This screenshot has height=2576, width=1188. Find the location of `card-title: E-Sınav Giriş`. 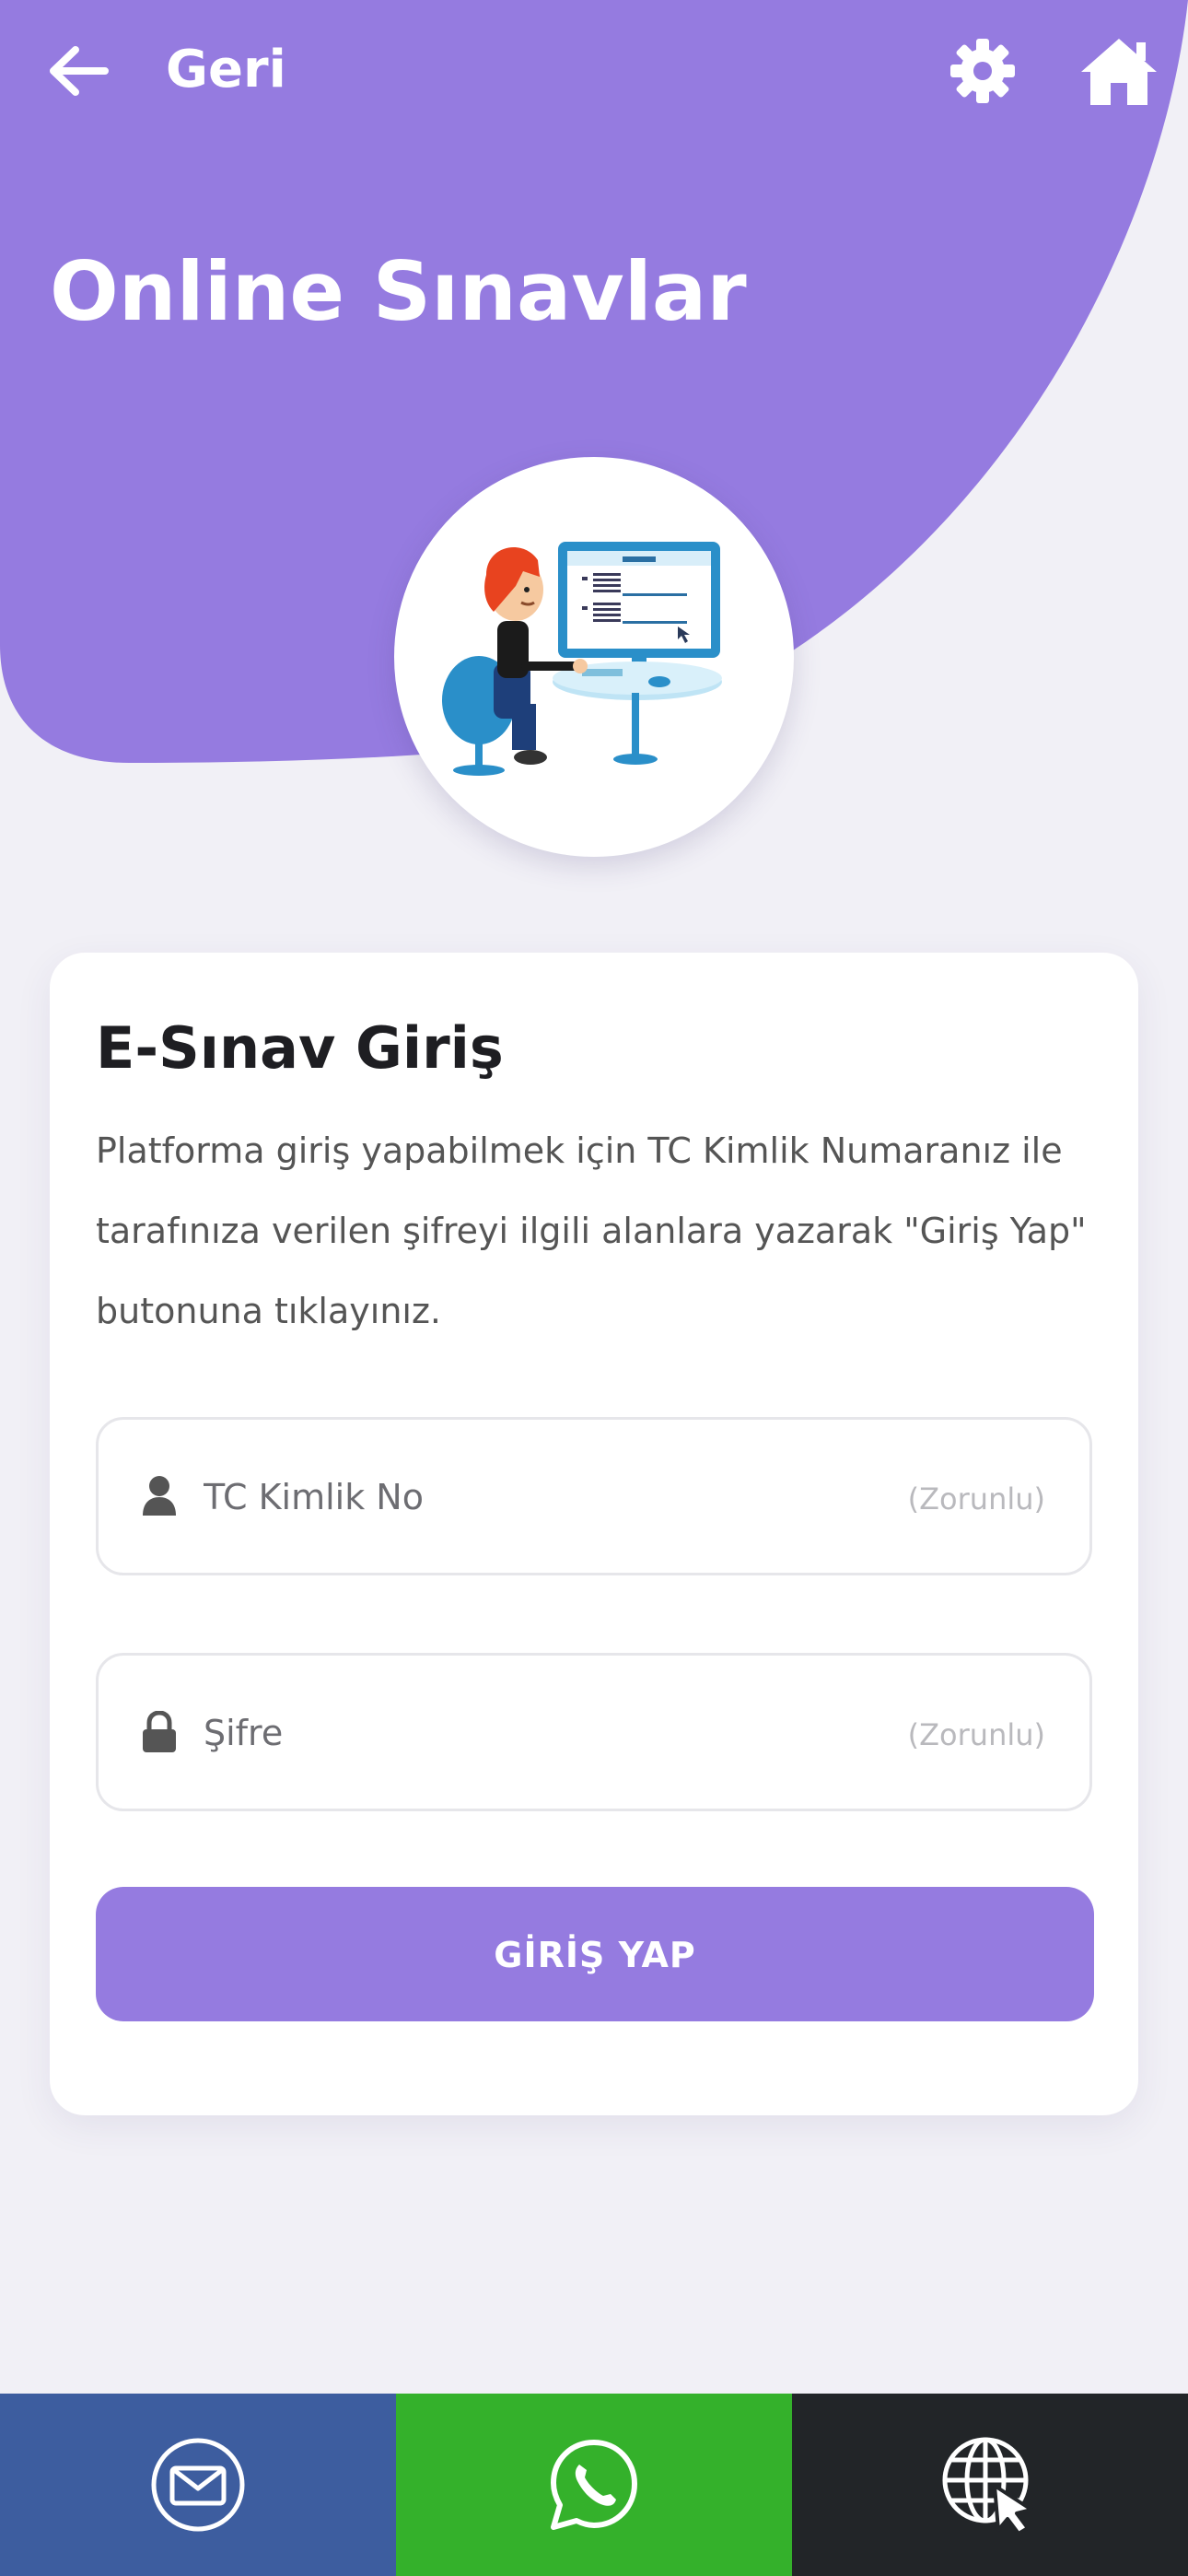

card-title: E-Sınav Giriş is located at coordinates (300, 1048).